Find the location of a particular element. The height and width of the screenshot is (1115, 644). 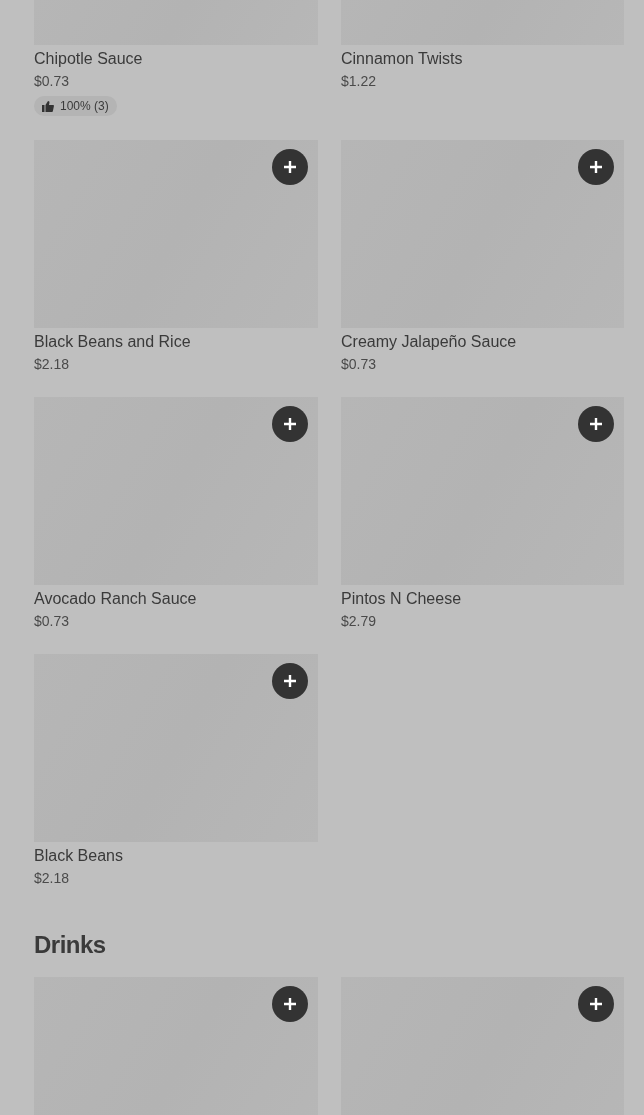

thumbs-up-icon is located at coordinates (48, 106).